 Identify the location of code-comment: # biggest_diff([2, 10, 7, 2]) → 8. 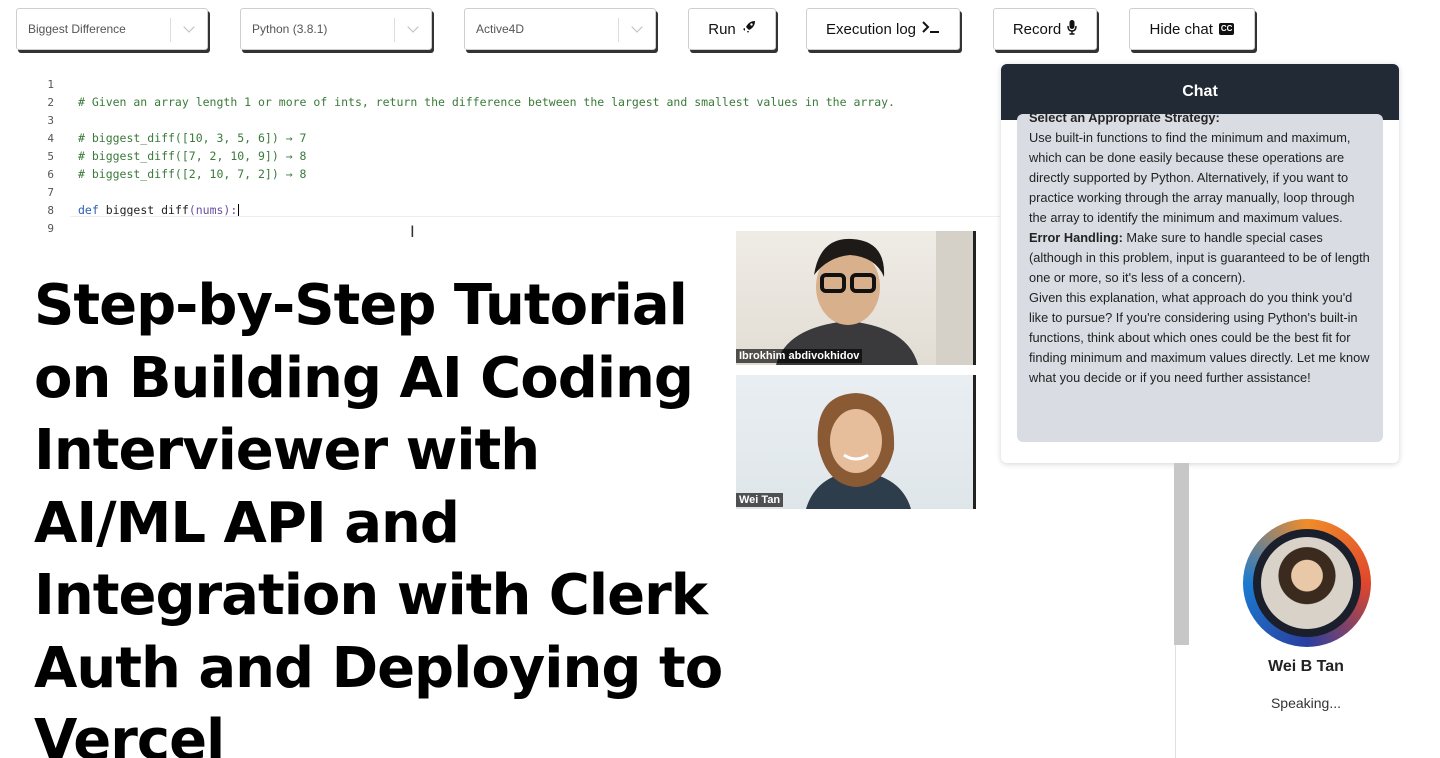
(192, 174).